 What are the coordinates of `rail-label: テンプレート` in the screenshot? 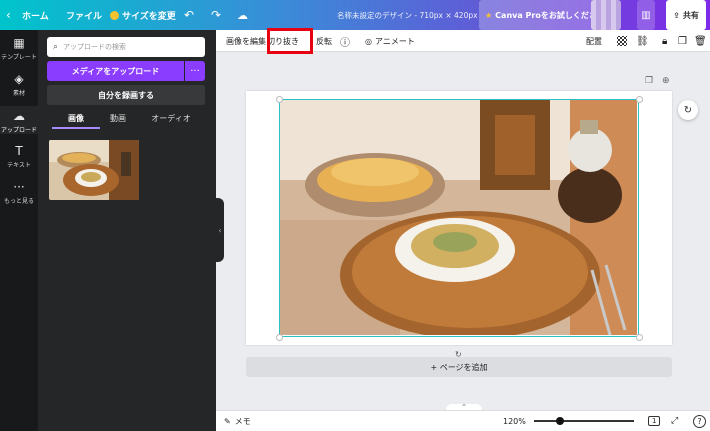 It's located at (19, 57).